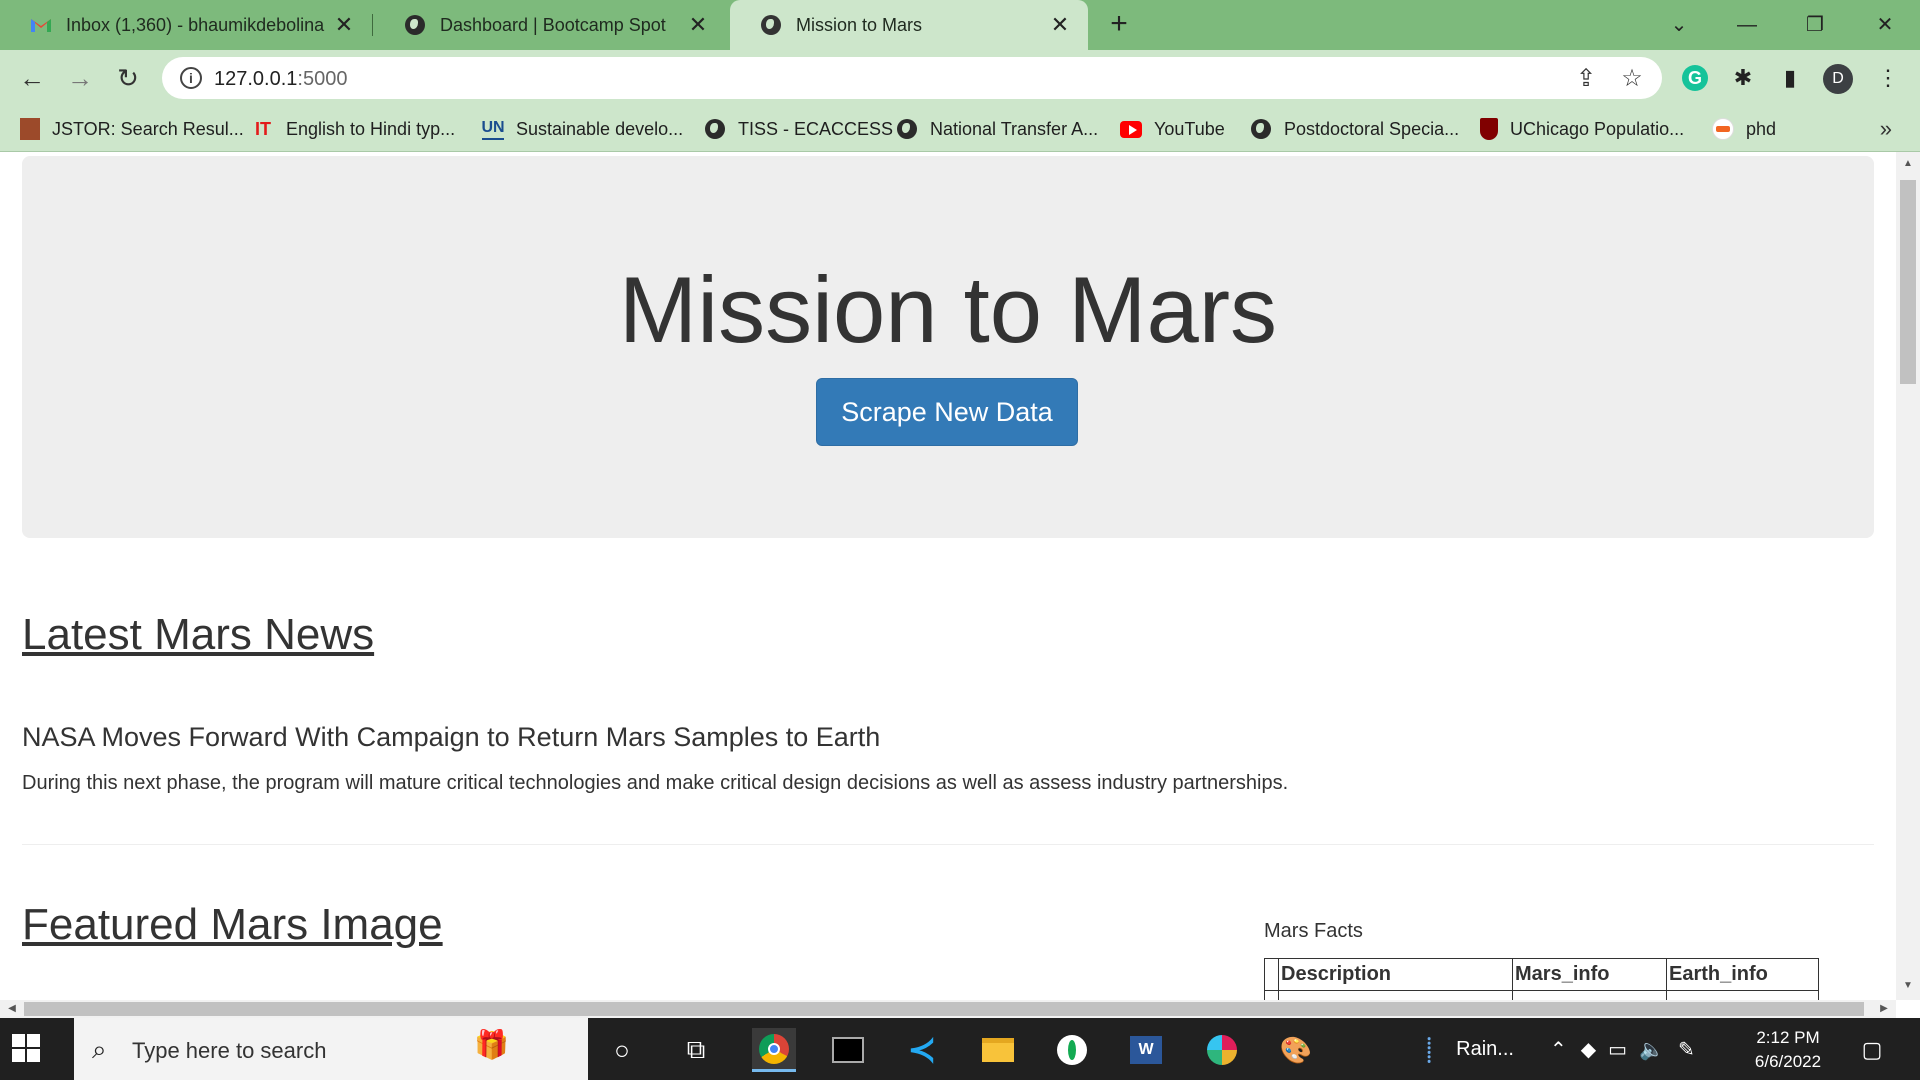  What do you see at coordinates (1838, 79) in the screenshot?
I see `profile-avatar: D` at bounding box center [1838, 79].